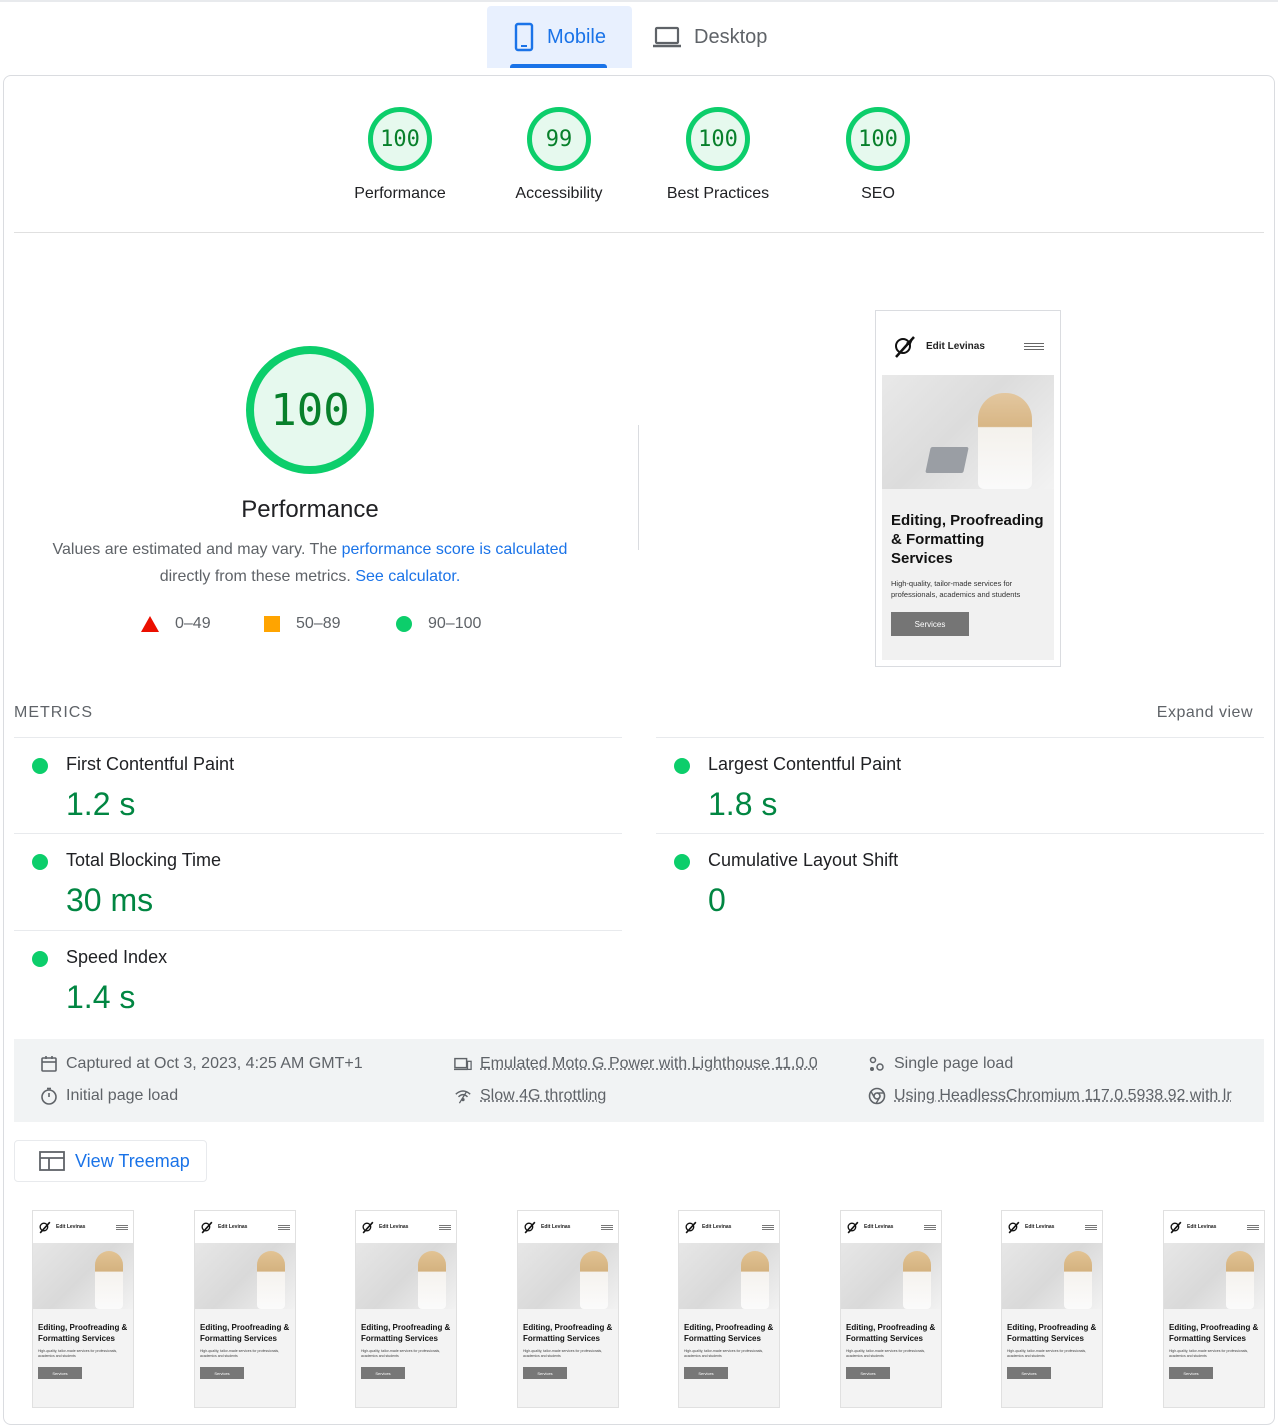 Image resolution: width=1278 pixels, height=1425 pixels. What do you see at coordinates (954, 1063) in the screenshot?
I see `single-load-text: Single page load` at bounding box center [954, 1063].